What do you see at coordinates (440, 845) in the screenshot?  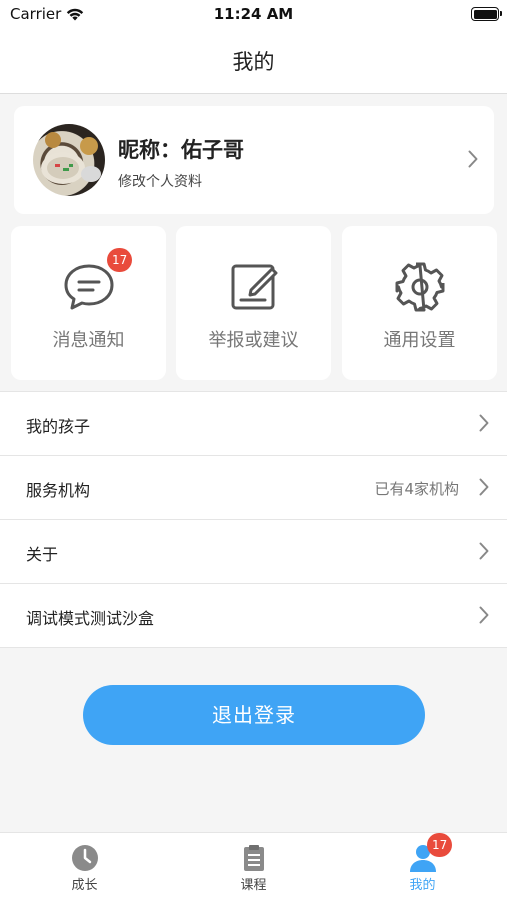 I see `tab-badge: 17` at bounding box center [440, 845].